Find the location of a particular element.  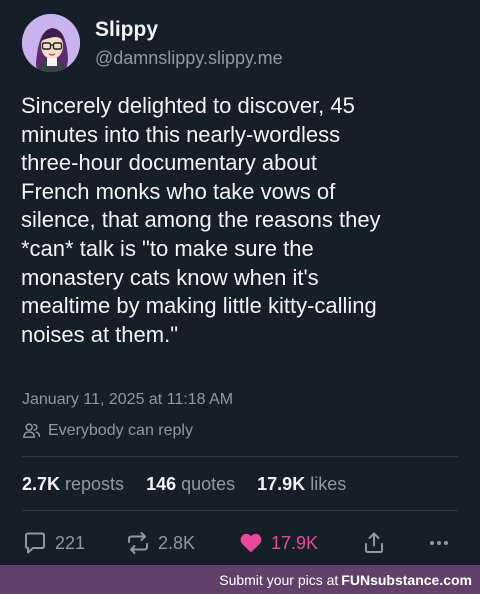

heart-icon is located at coordinates (251, 543).